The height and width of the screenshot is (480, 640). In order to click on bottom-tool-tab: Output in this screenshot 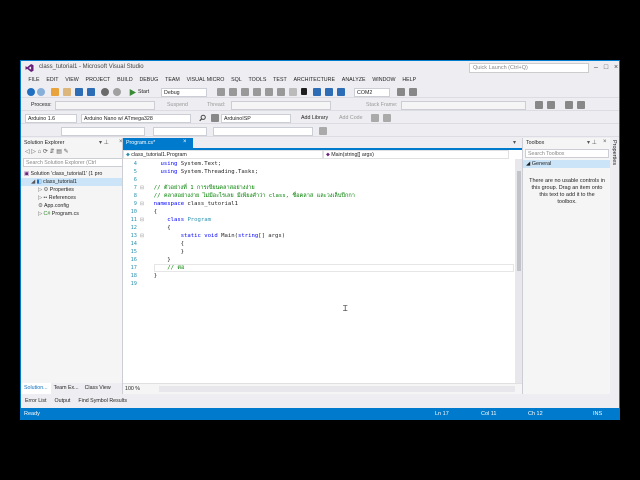, I will do `click(63, 401)`.